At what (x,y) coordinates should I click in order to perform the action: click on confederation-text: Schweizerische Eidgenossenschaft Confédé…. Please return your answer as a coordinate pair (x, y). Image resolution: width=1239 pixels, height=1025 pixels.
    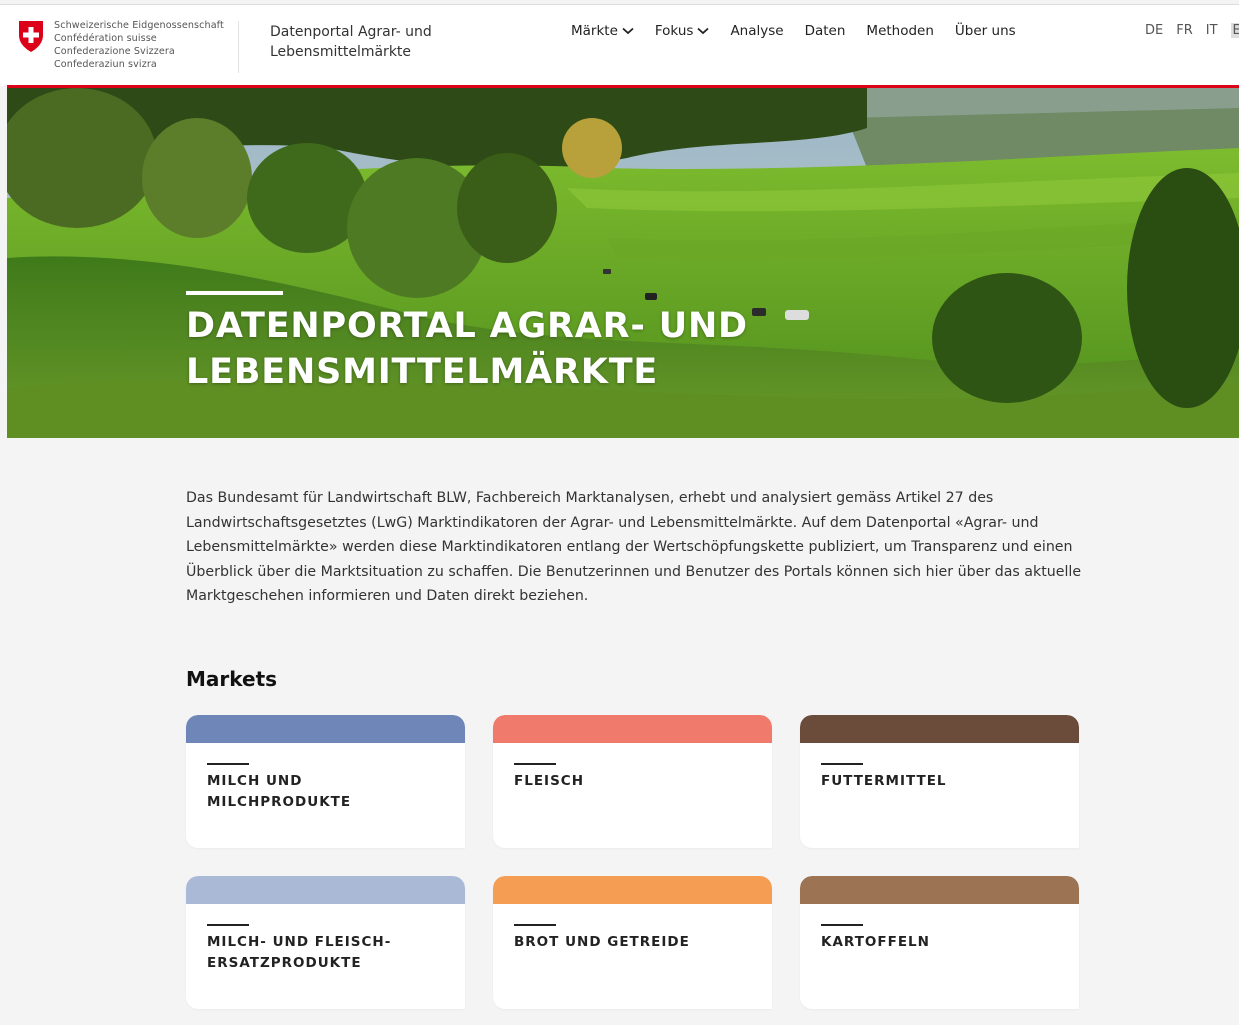
    Looking at the image, I should click on (139, 45).